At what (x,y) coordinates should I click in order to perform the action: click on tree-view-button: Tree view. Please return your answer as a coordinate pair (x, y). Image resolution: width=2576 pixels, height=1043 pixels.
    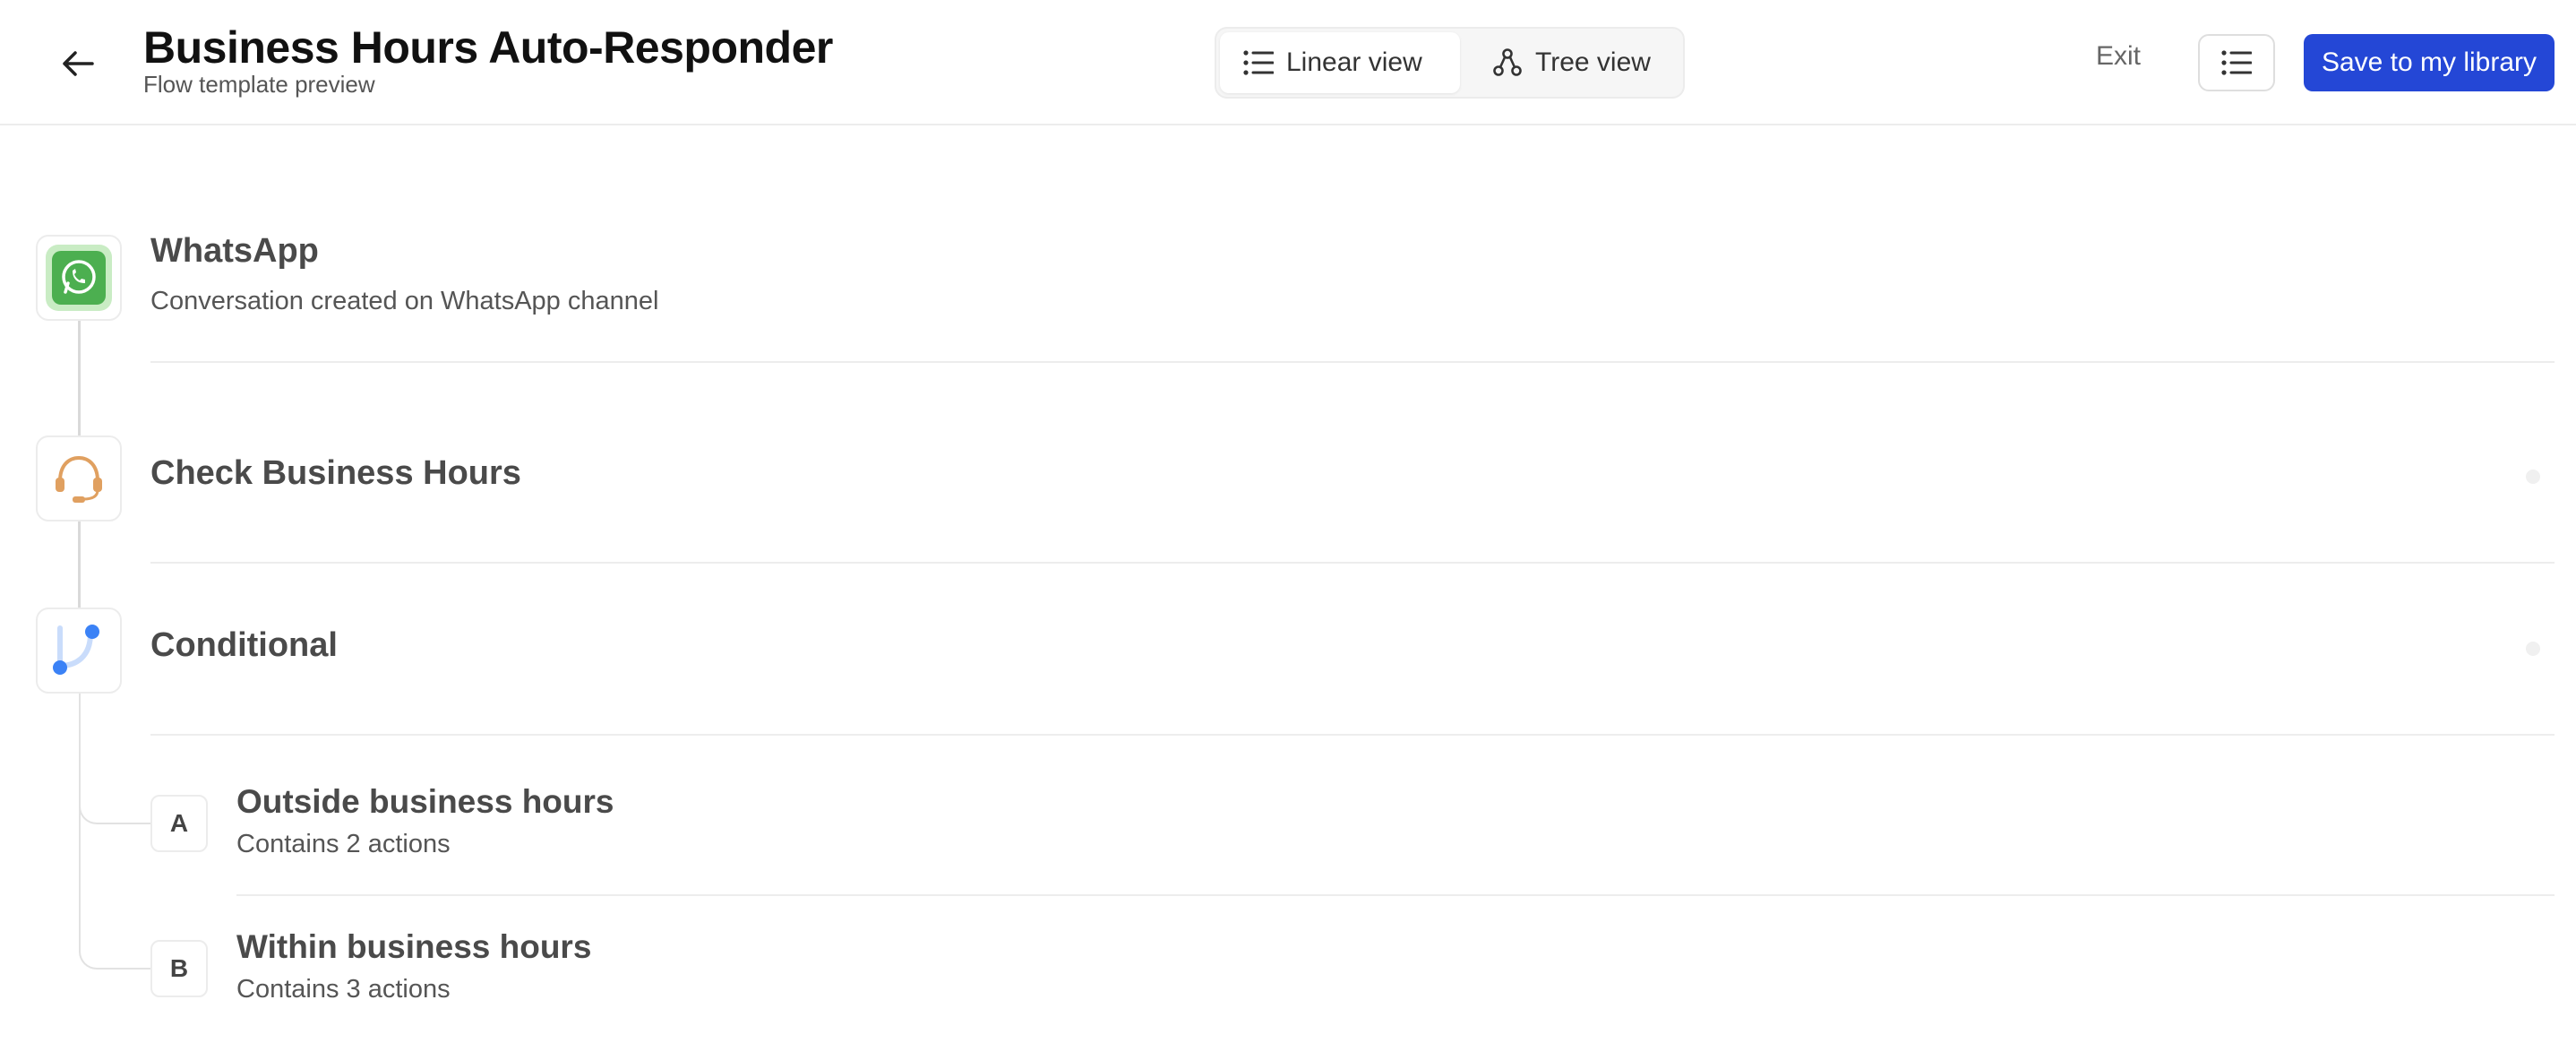
    Looking at the image, I should click on (1574, 62).